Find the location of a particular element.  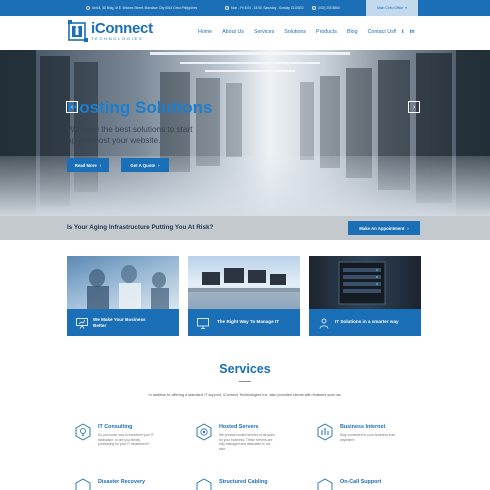

make-appointment-button: Make An Appointment › is located at coordinates (384, 228).